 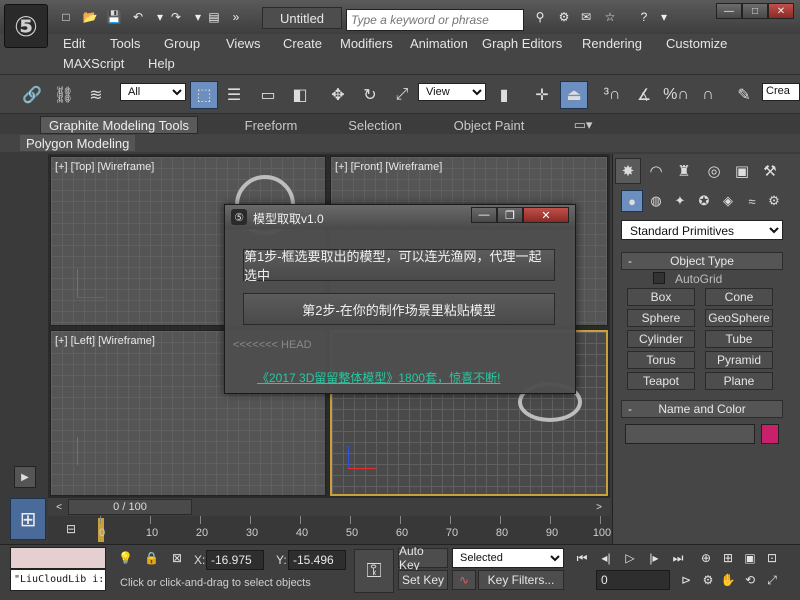 What do you see at coordinates (772, 580) in the screenshot?
I see `maximize-viewport-icon: ⤢` at bounding box center [772, 580].